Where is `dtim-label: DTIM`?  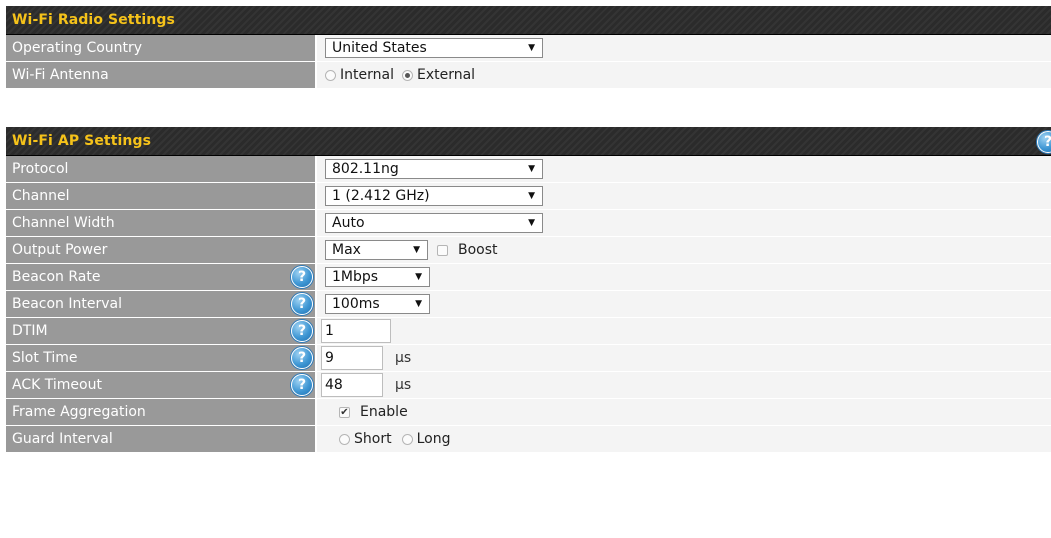
dtim-label: DTIM is located at coordinates (30, 331).